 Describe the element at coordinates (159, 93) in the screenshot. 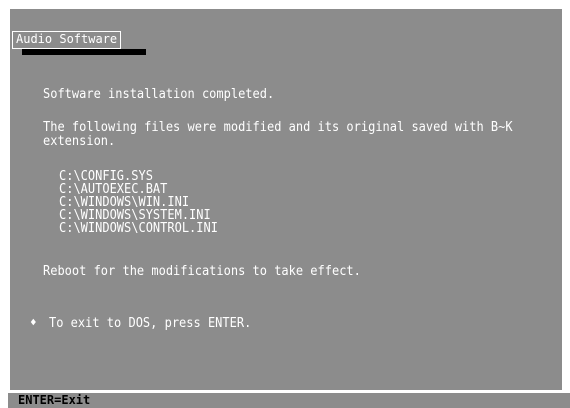

I see `completion-message: Software installation completed.` at that location.